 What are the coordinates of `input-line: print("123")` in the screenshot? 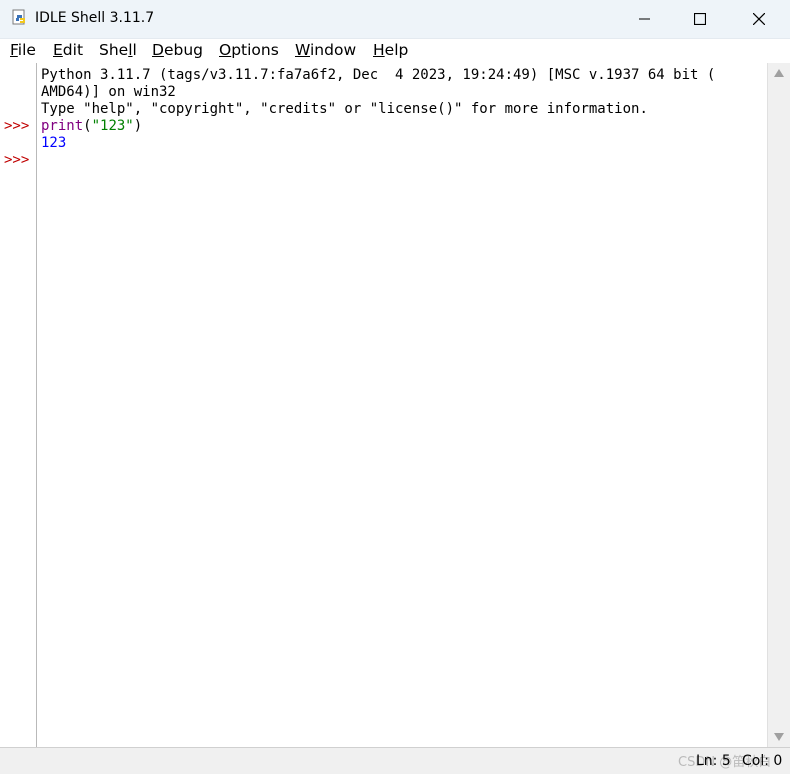 It's located at (92, 126).